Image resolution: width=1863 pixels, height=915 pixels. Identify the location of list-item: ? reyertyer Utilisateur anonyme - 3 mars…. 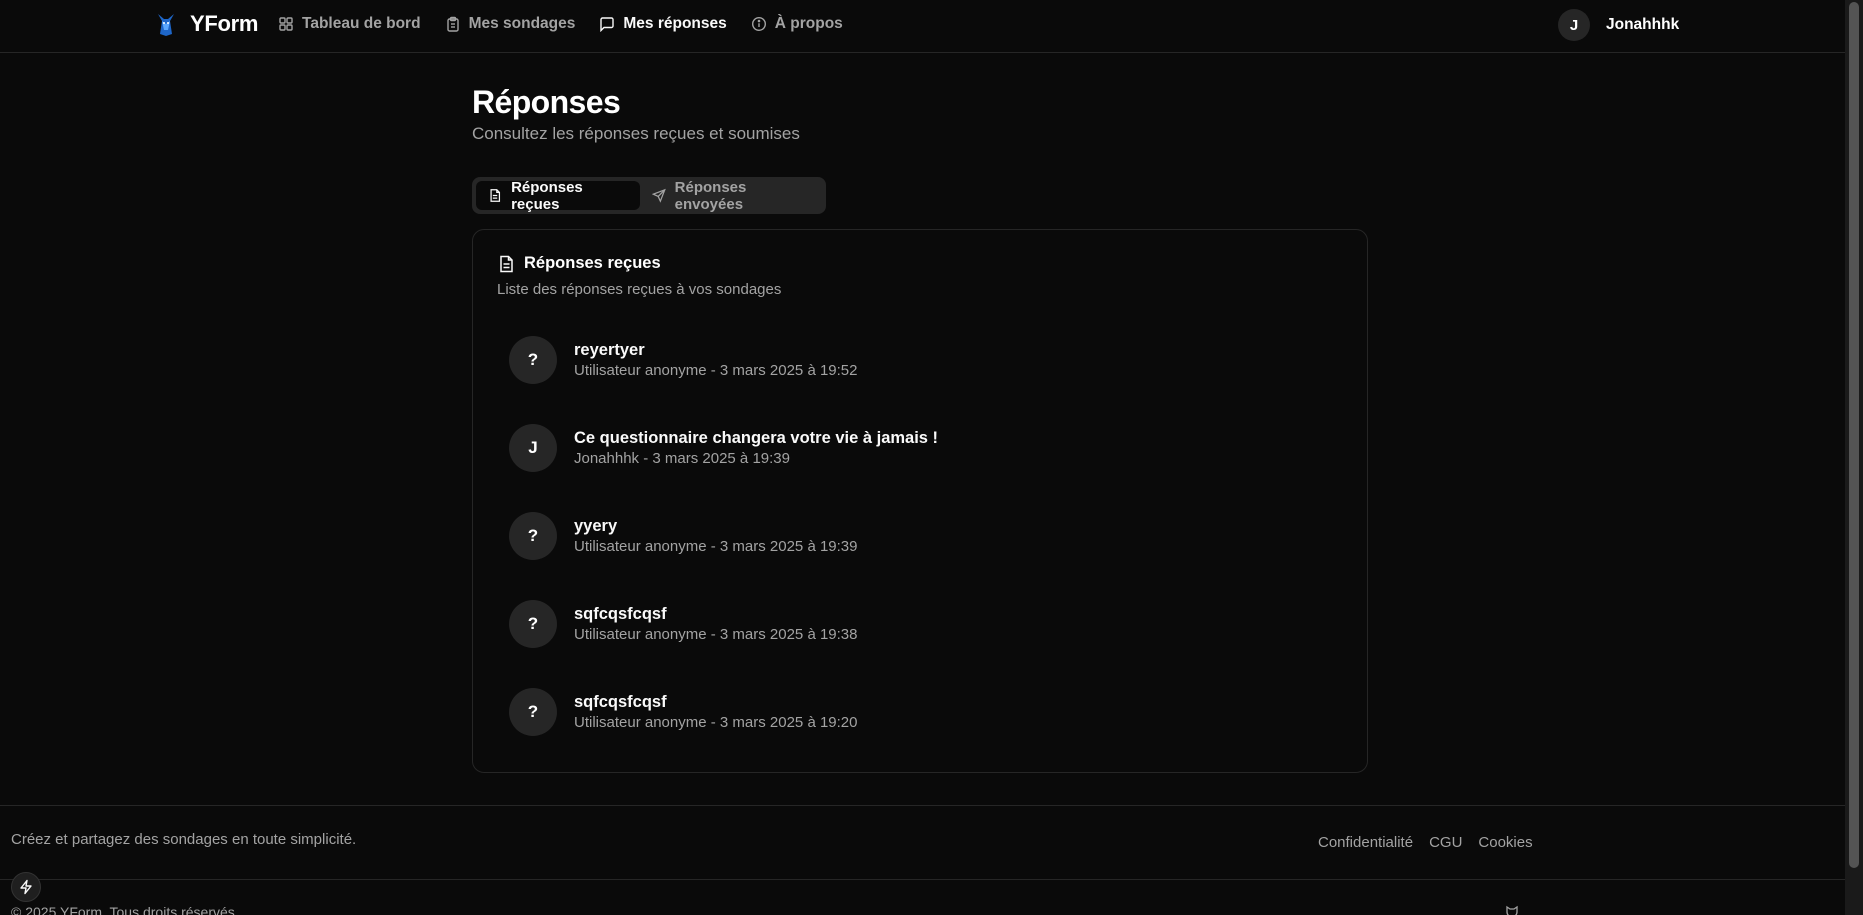
(723, 360).